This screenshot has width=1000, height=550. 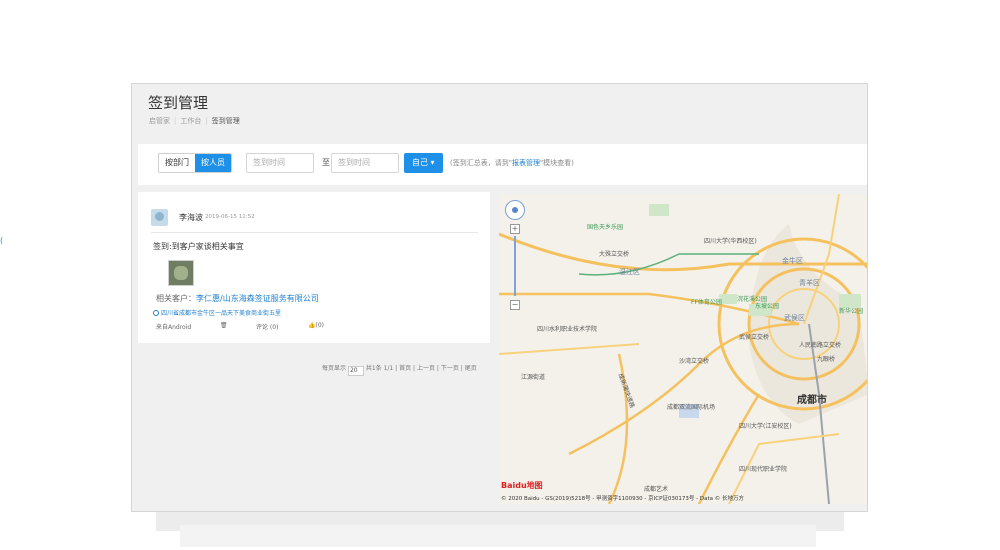 I want to click on map-label-jiangyuan: 江源街道, so click(x=533, y=377).